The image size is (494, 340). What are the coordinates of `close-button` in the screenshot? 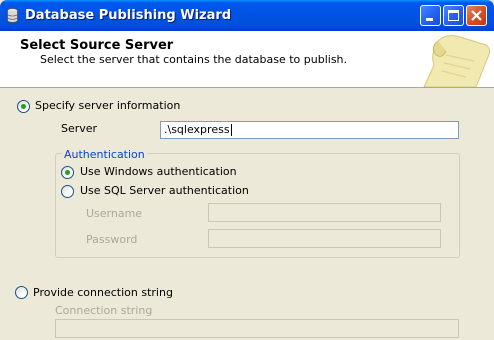 It's located at (476, 15).